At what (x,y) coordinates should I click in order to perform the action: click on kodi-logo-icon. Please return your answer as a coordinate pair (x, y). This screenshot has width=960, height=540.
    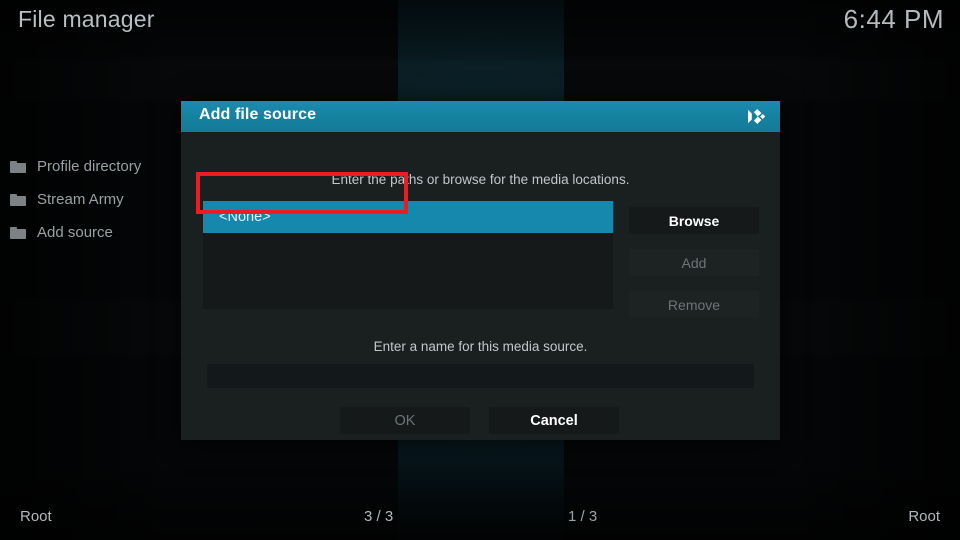
    Looking at the image, I should click on (757, 116).